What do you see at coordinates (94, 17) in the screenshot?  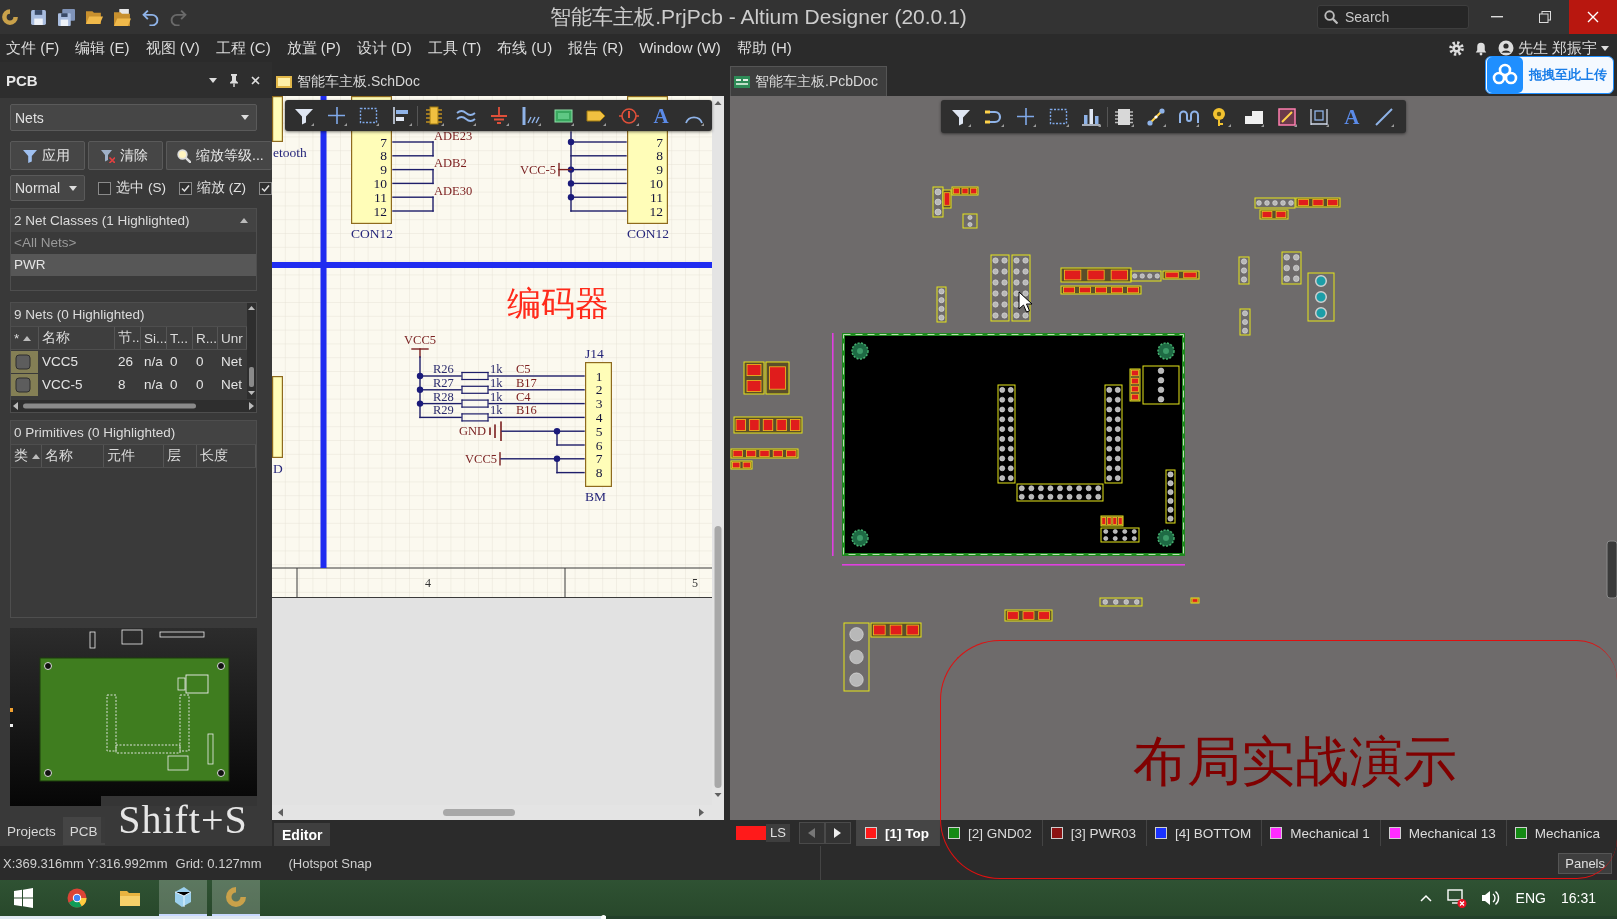 I see `open-folder-icon` at bounding box center [94, 17].